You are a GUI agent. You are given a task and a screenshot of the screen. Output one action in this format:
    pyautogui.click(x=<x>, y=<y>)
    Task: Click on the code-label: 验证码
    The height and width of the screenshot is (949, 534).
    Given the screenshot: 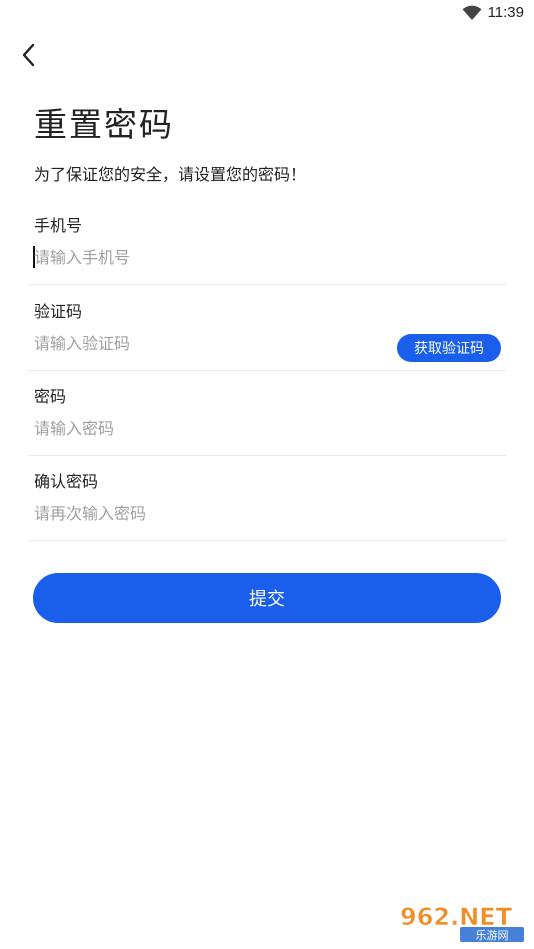 What is the action you would take?
    pyautogui.click(x=58, y=311)
    